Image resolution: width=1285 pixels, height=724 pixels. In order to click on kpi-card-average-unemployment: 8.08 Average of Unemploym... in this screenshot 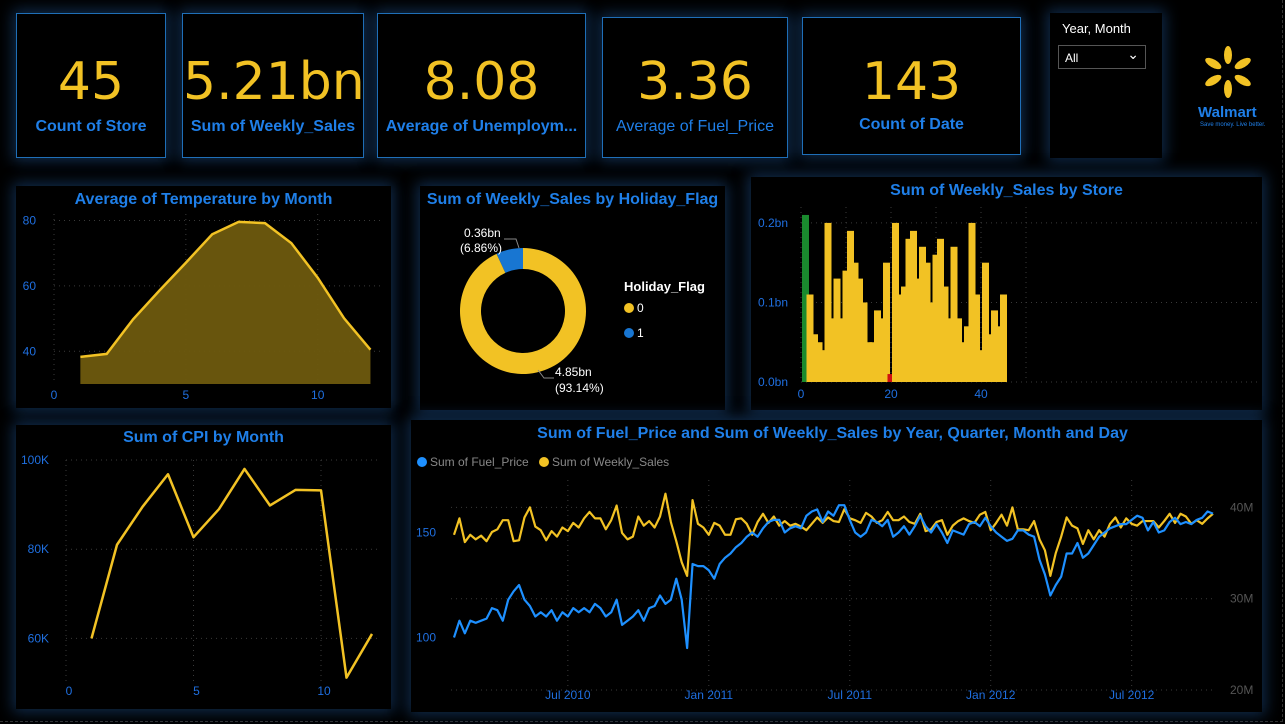, I will do `click(481, 85)`.